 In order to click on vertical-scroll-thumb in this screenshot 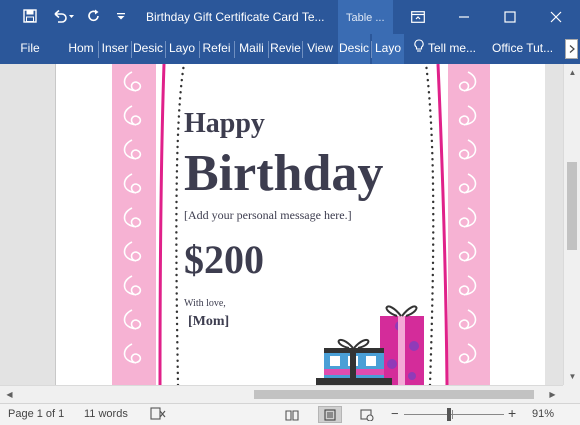, I will do `click(572, 206)`.